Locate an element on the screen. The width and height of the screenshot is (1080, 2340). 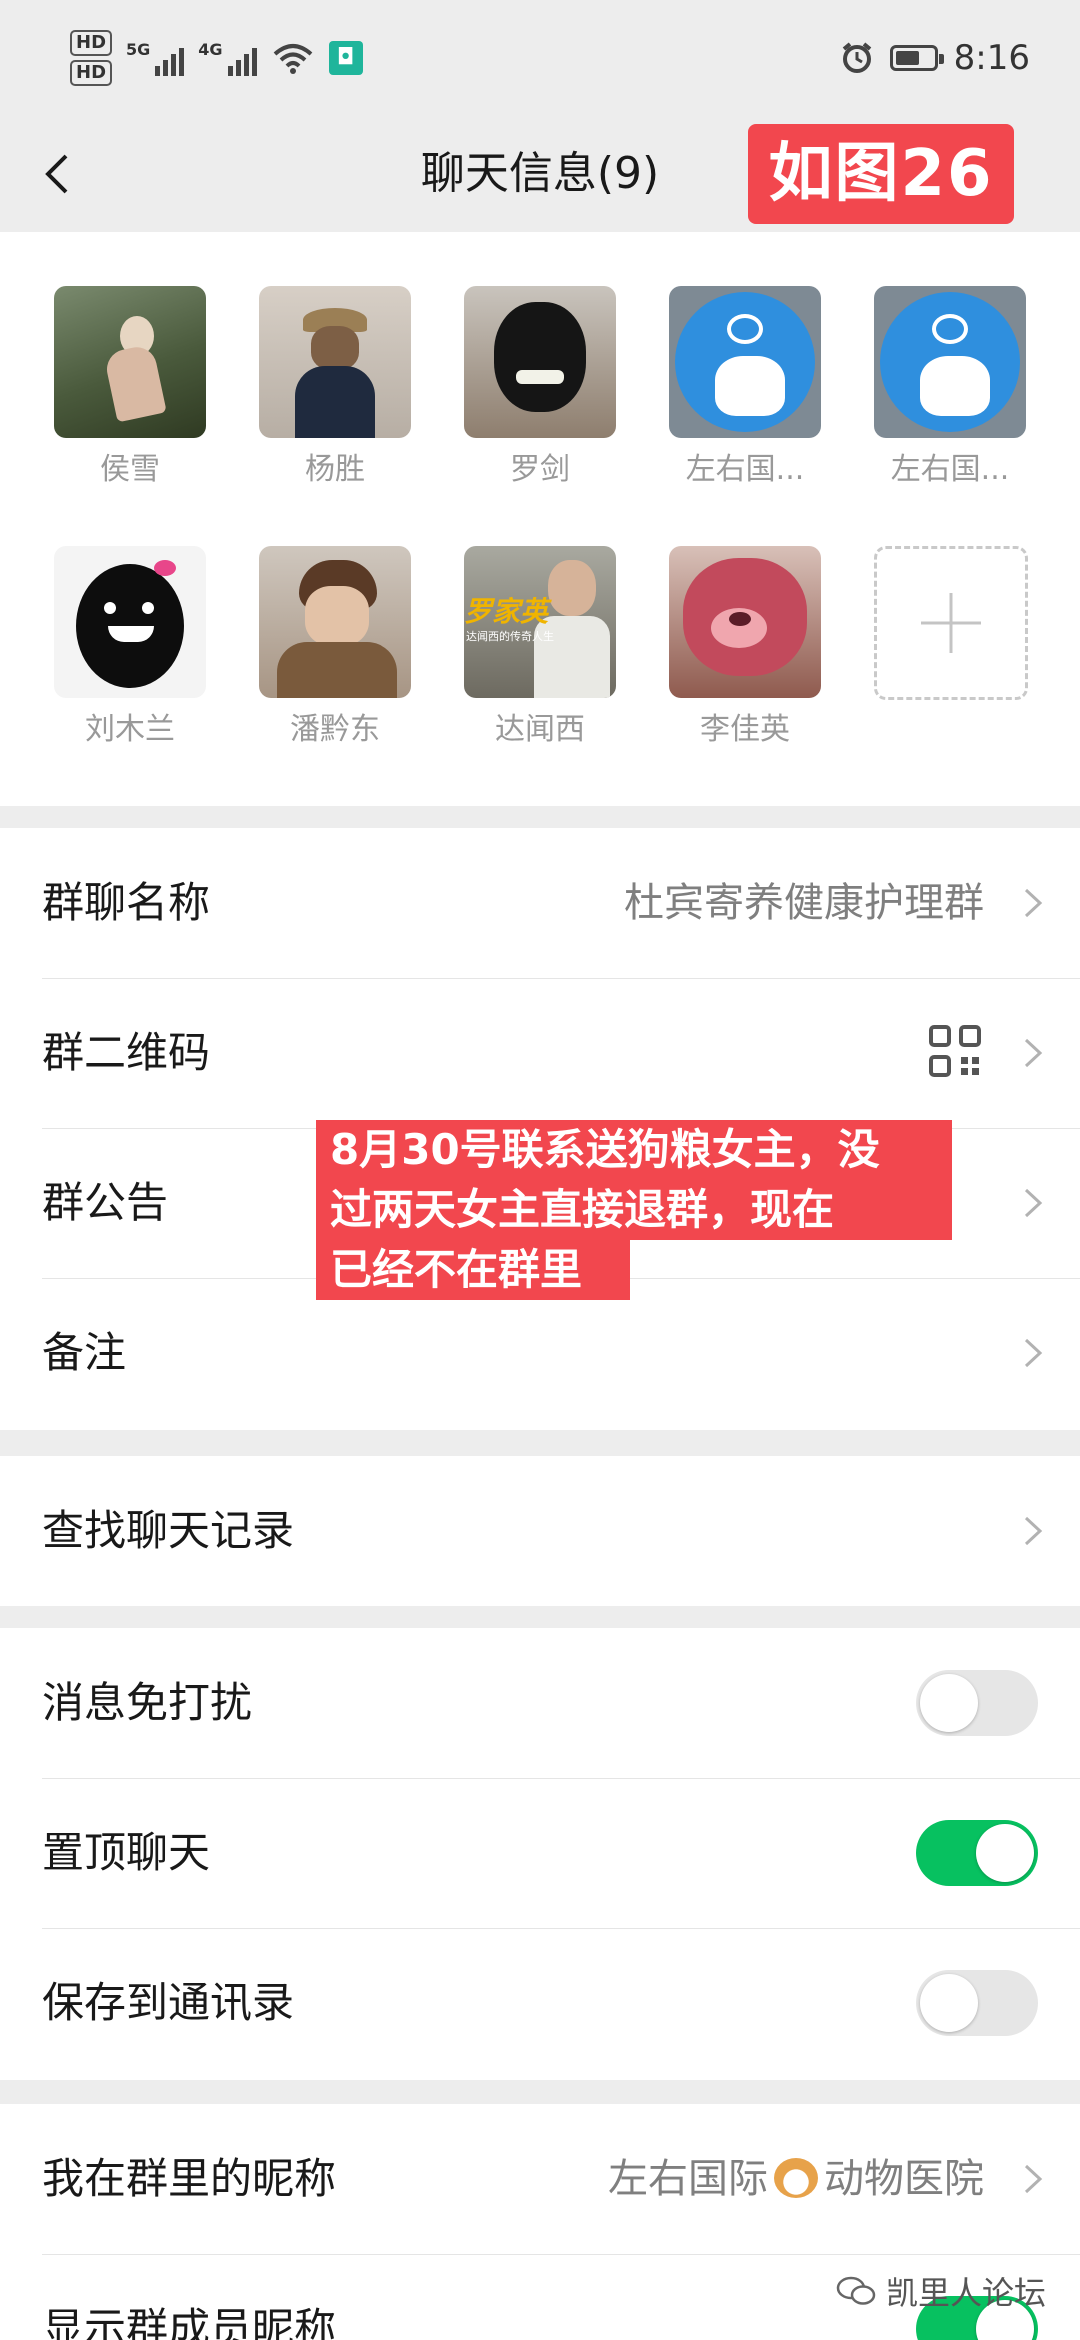
remark-row: 备注 is located at coordinates (540, 1353).